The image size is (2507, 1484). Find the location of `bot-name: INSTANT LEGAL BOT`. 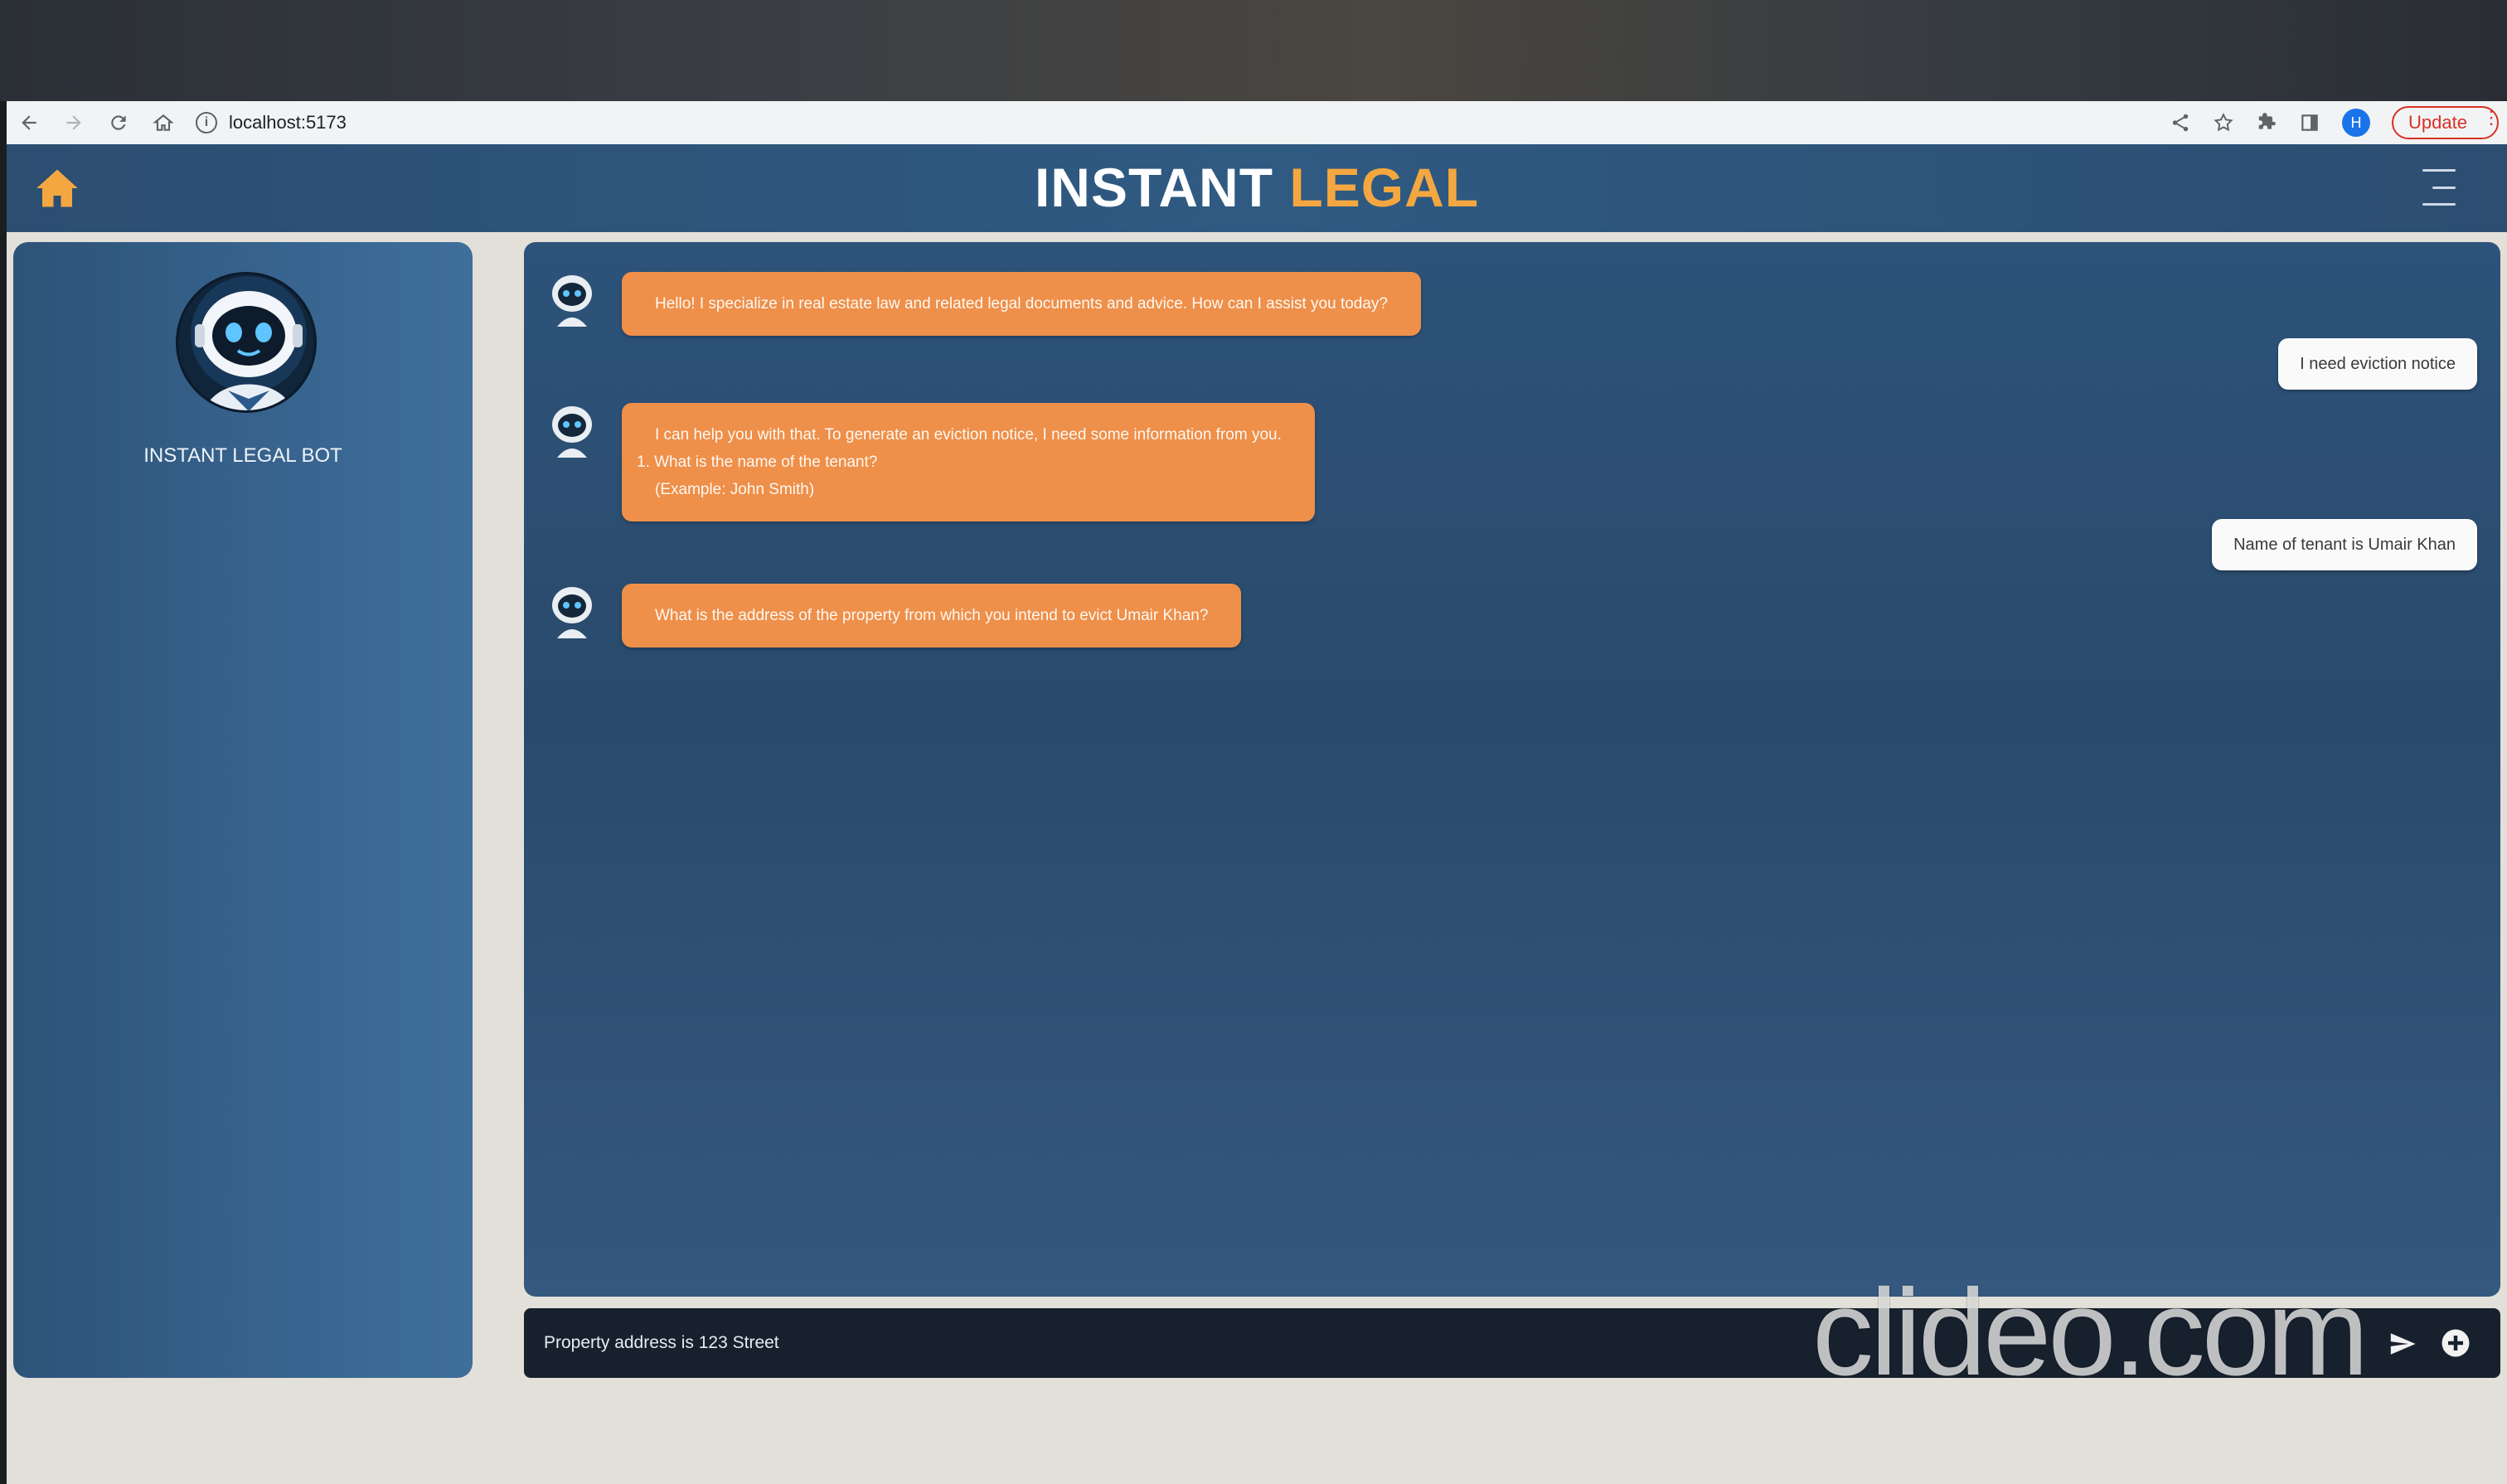

bot-name: INSTANT LEGAL BOT is located at coordinates (242, 456).